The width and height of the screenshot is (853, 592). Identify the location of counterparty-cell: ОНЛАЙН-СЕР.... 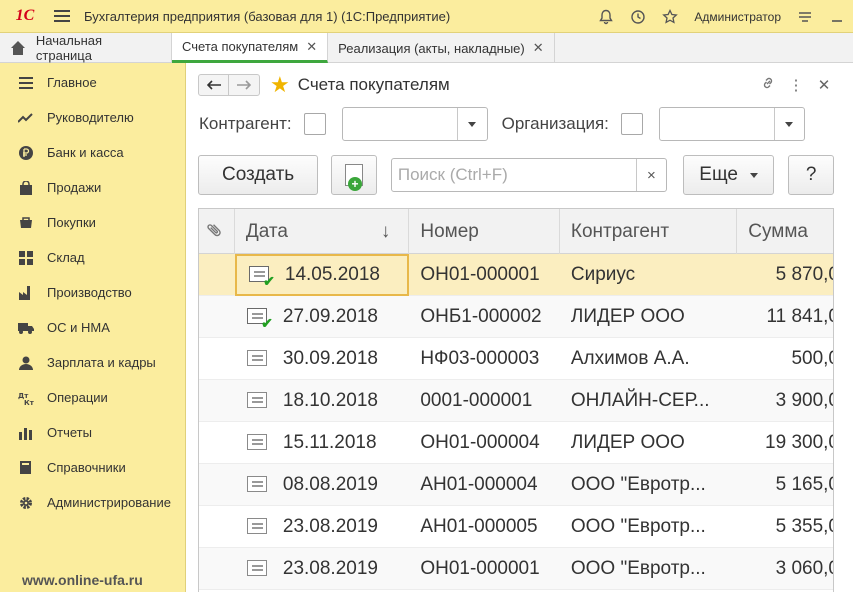
(648, 401).